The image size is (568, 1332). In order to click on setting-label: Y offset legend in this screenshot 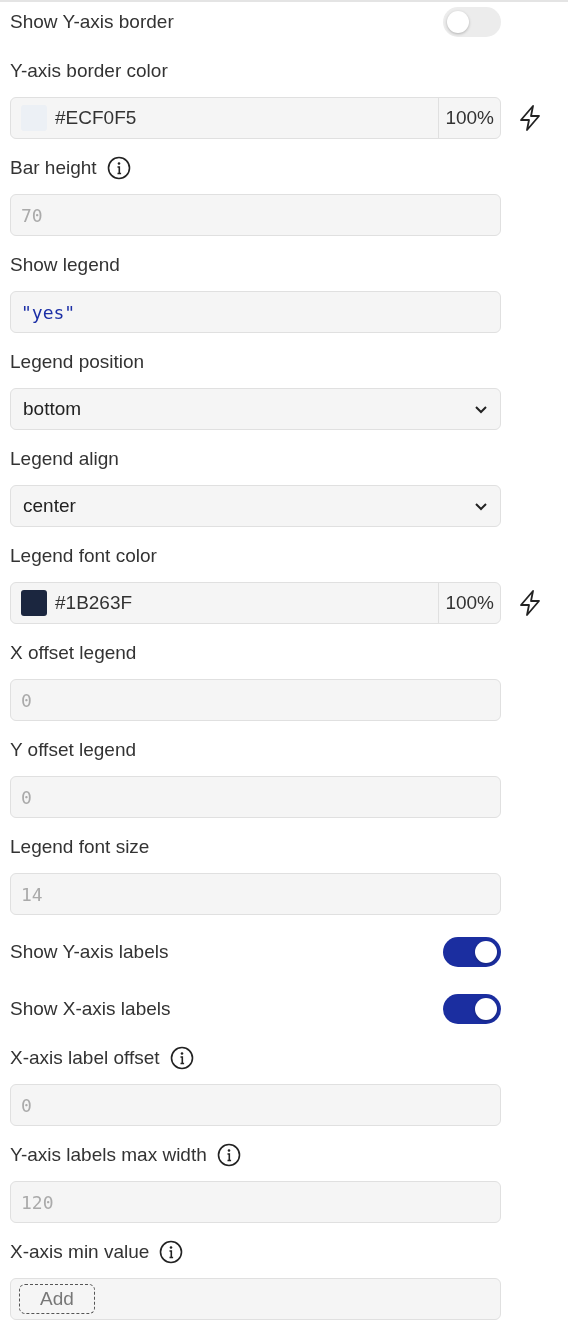, I will do `click(73, 750)`.